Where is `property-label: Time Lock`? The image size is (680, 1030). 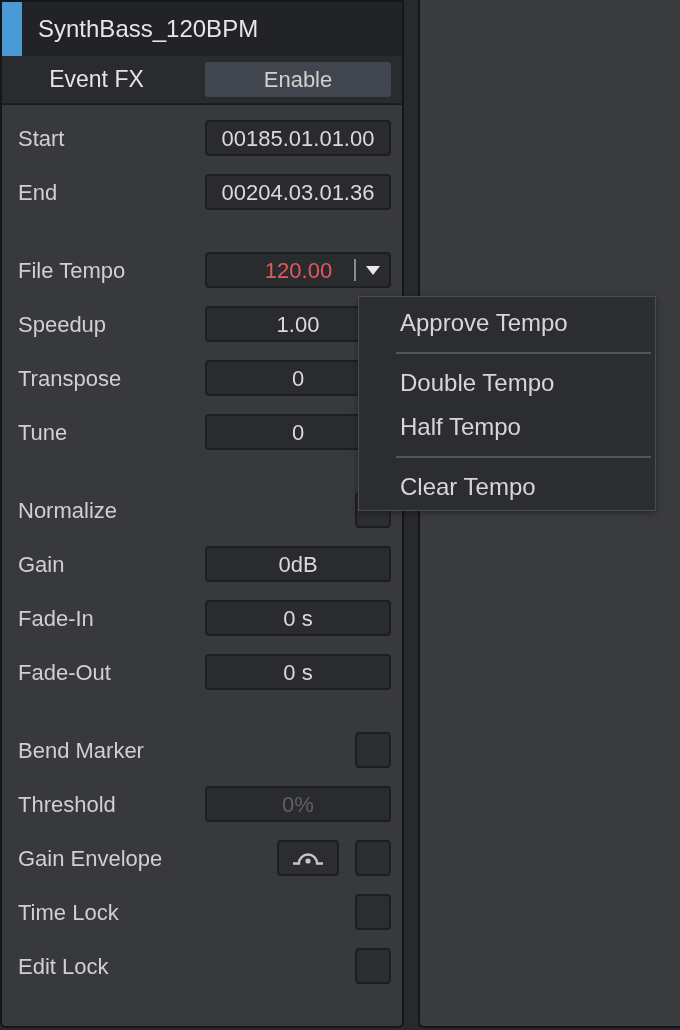
property-label: Time Lock is located at coordinates (69, 912).